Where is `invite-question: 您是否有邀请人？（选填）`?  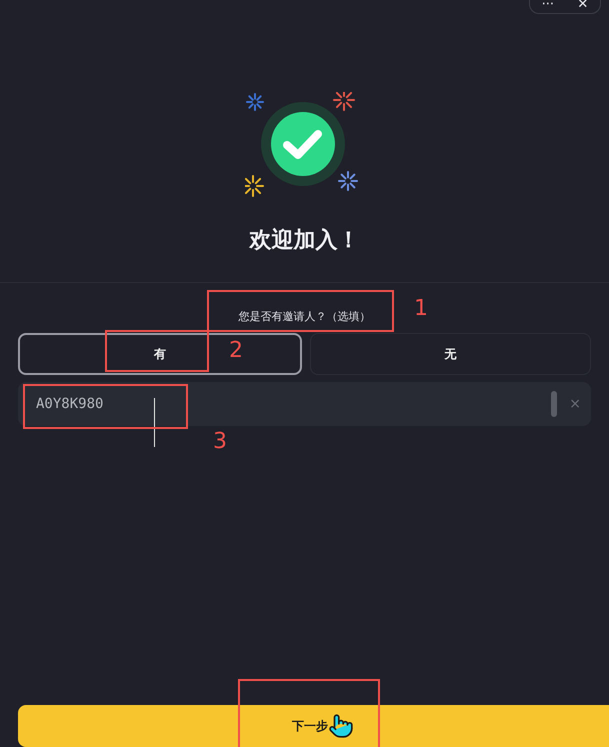 invite-question: 您是否有邀请人？（选填） is located at coordinates (305, 317).